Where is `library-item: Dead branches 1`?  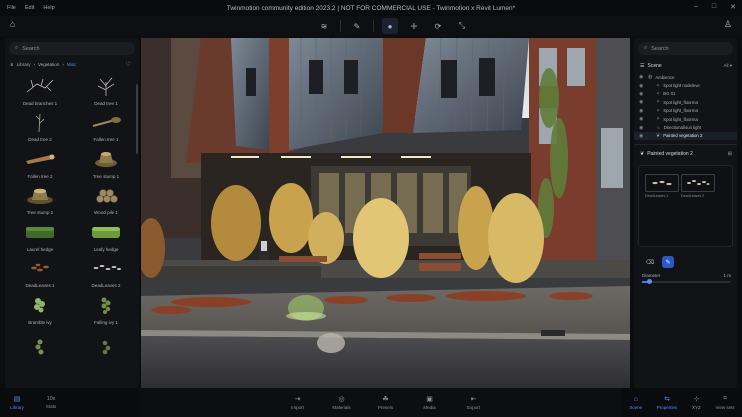 library-item: Dead branches 1 is located at coordinates (40, 90).